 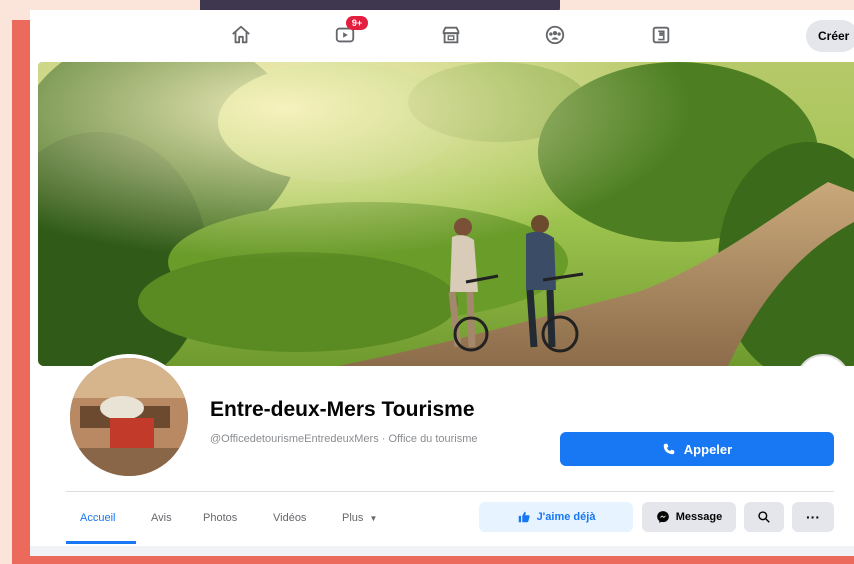 I want to click on watch-icon: 9+, so click(x=350, y=32).